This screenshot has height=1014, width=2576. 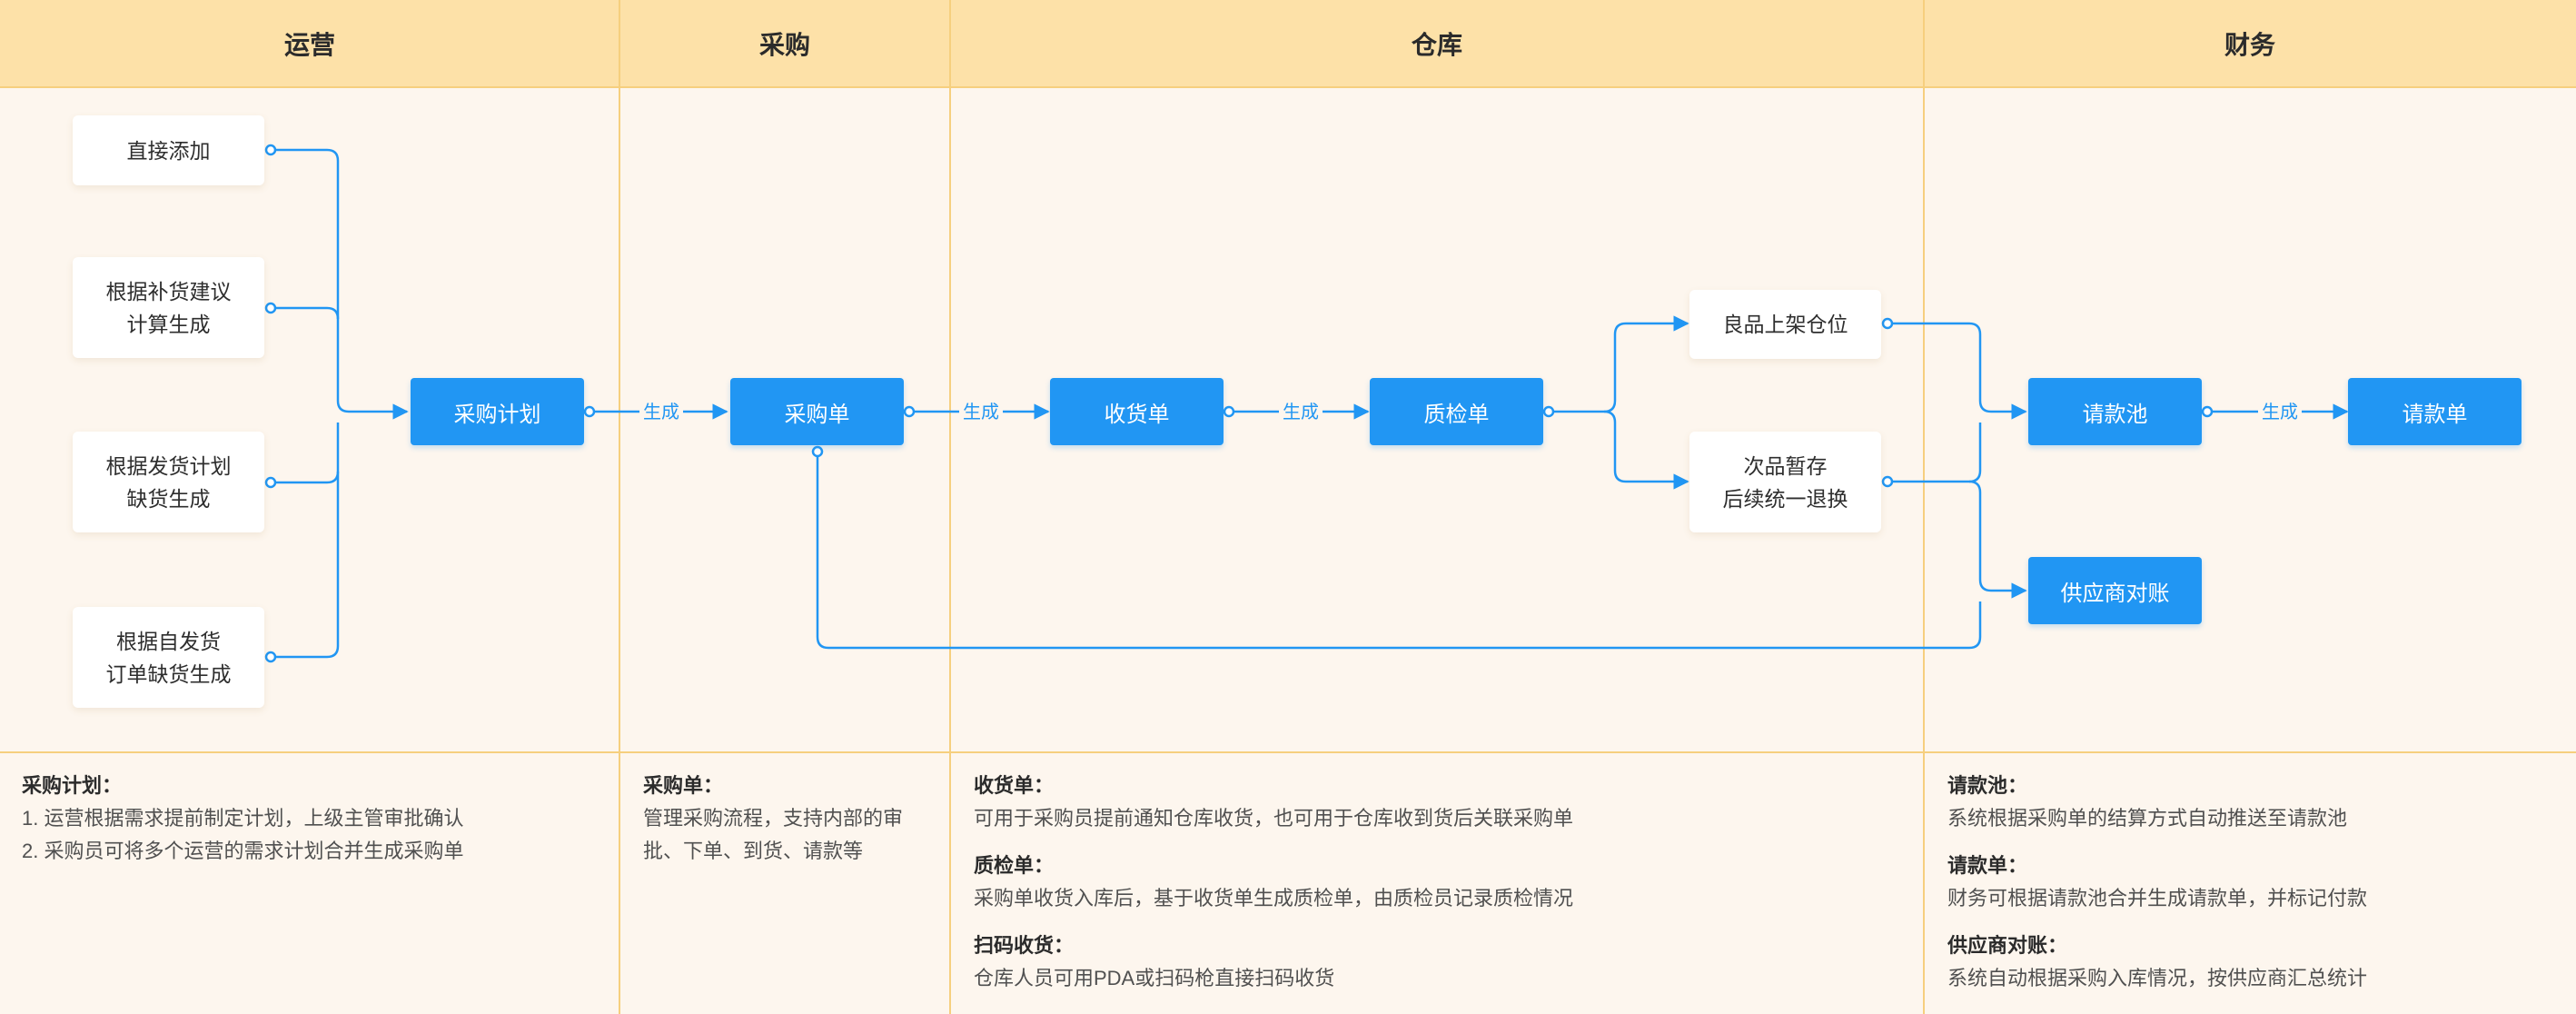 I want to click on note-title-purchase-plan: 采购计划：, so click(x=72, y=785).